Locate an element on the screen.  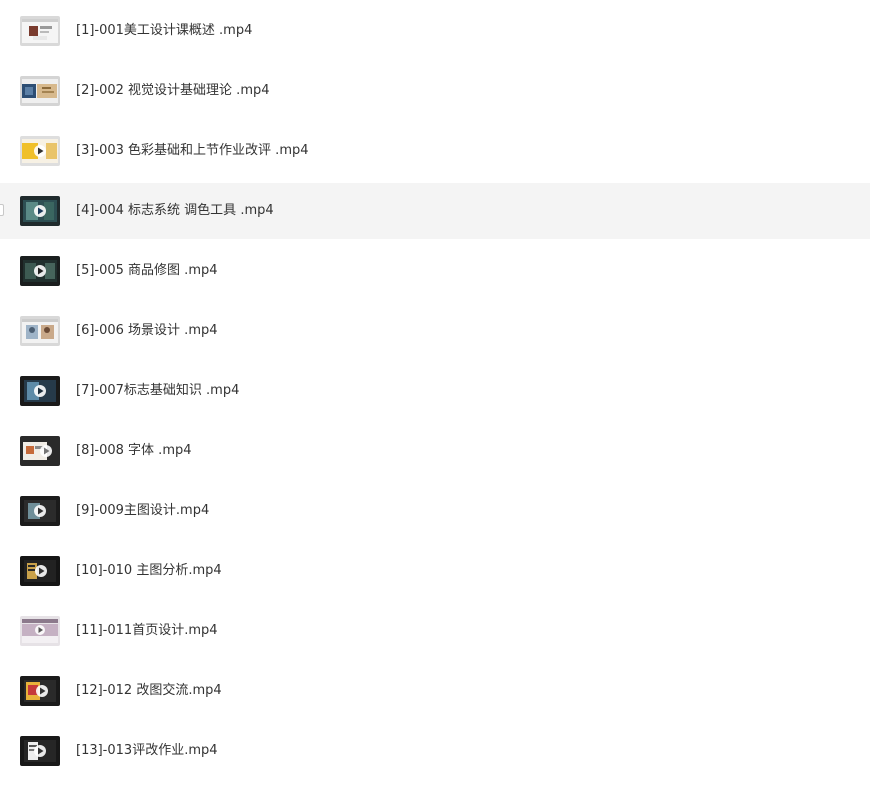
file-name: [11]-011首页设计.mp4 is located at coordinates (147, 631).